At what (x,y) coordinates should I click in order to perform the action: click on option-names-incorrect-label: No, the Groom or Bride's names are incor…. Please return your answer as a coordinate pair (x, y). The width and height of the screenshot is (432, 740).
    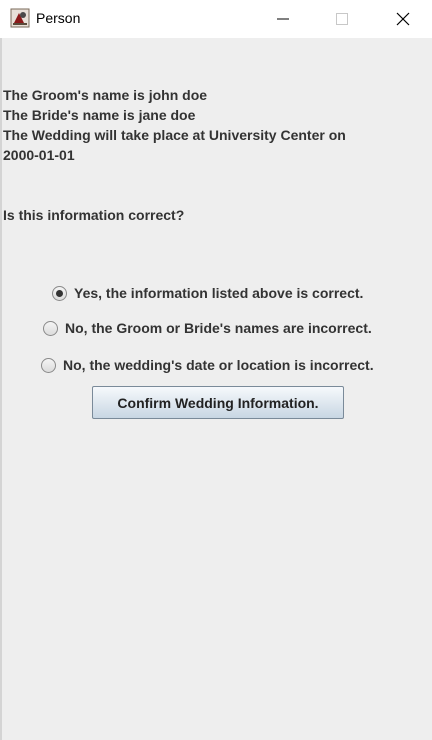
    Looking at the image, I should click on (218, 328).